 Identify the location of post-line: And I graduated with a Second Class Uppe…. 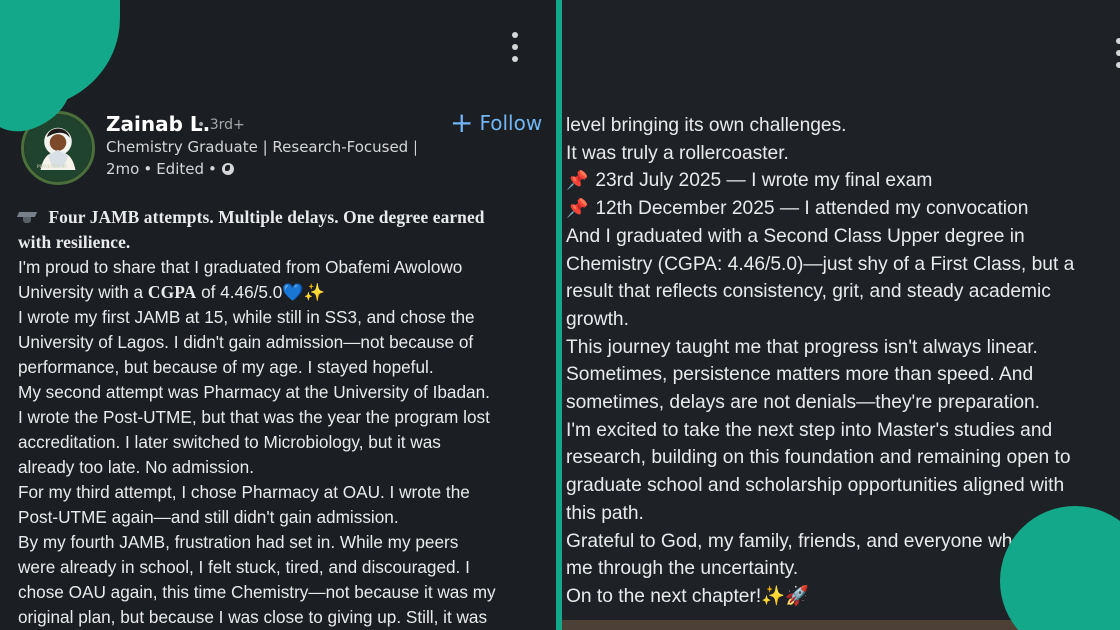
(795, 236).